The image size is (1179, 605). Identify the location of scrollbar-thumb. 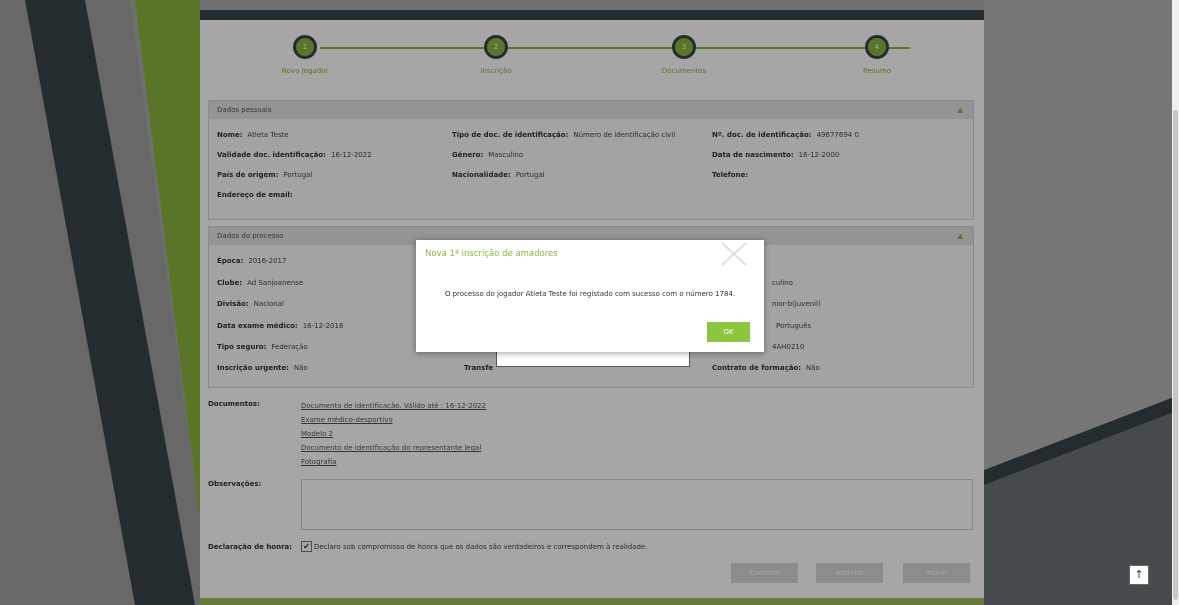
(1175, 355).